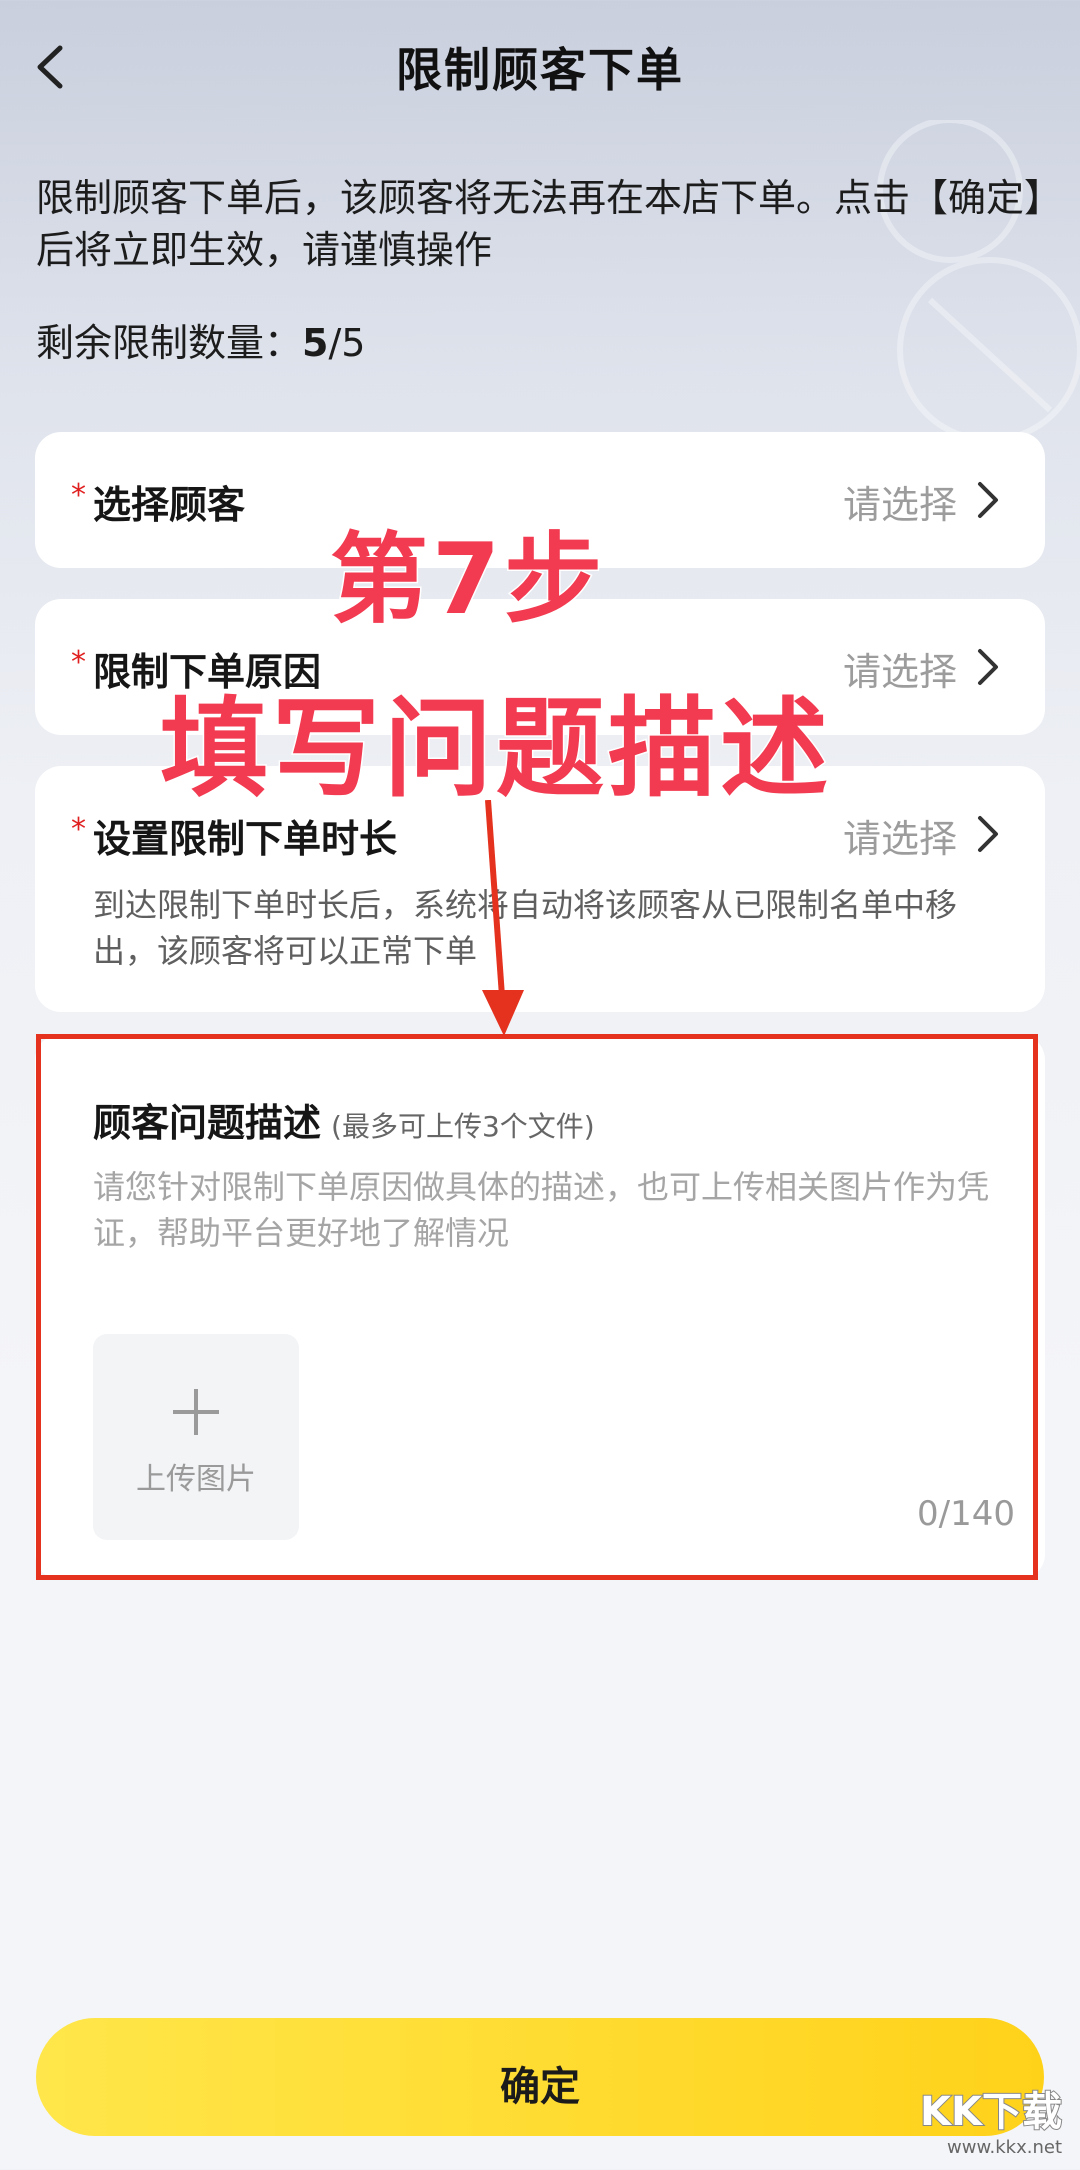  What do you see at coordinates (503, 918) in the screenshot?
I see `arrow-down-icon` at bounding box center [503, 918].